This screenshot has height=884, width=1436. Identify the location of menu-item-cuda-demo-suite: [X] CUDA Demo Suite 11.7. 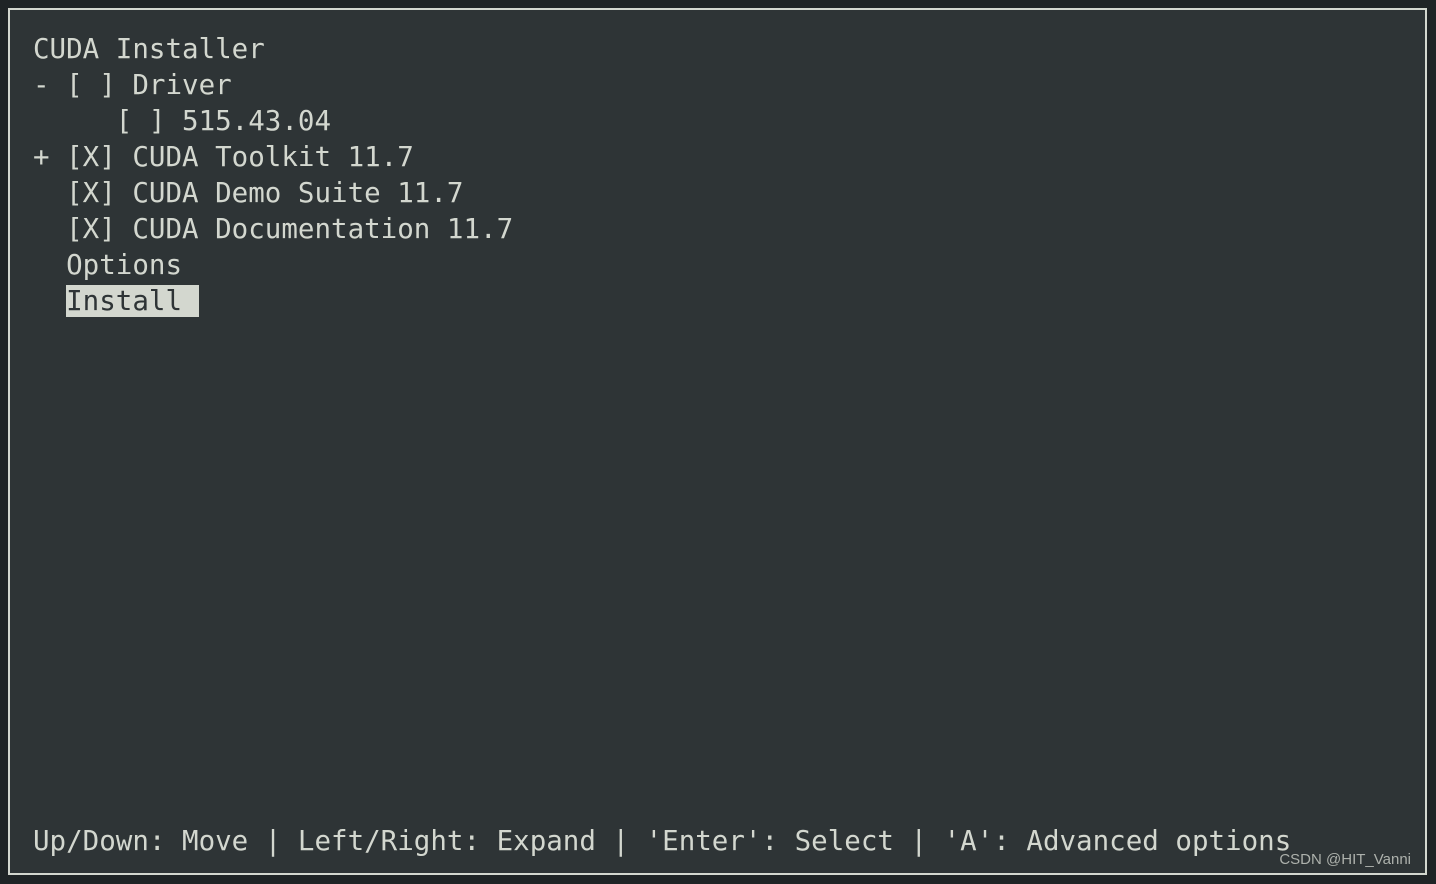
(248, 193).